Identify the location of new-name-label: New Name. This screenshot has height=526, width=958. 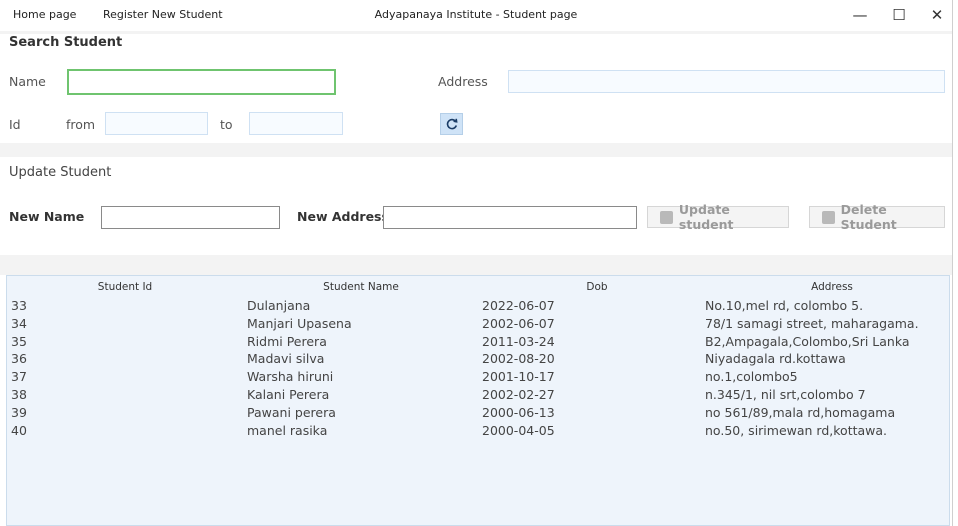
(47, 216).